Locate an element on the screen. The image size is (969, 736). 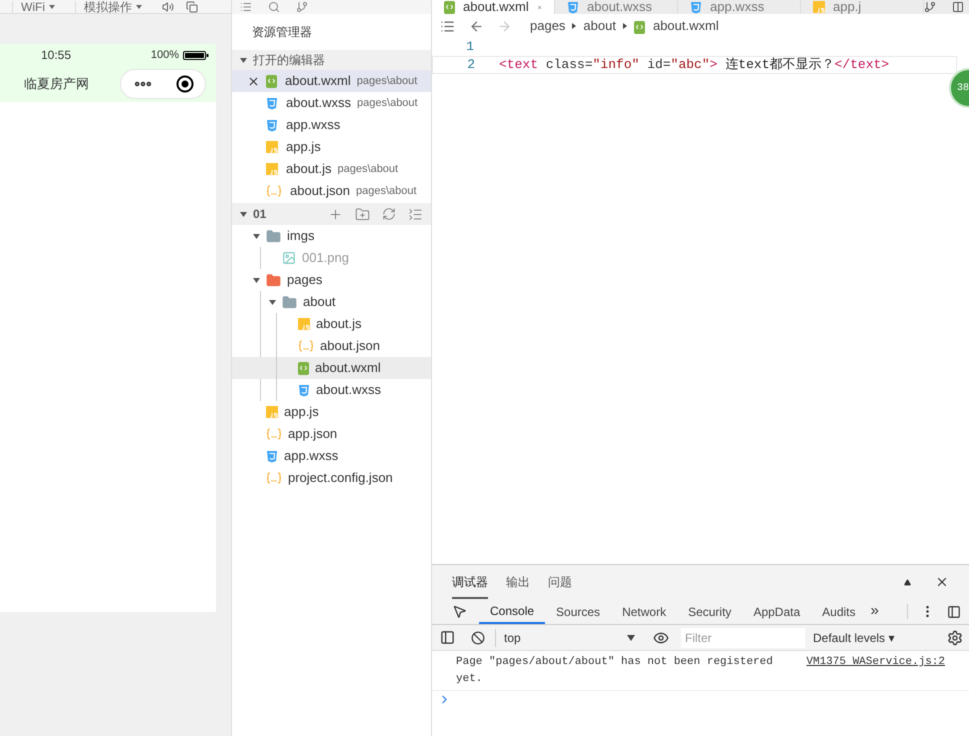
open-editor-item: about.wxml pages\about is located at coordinates (331, 81).